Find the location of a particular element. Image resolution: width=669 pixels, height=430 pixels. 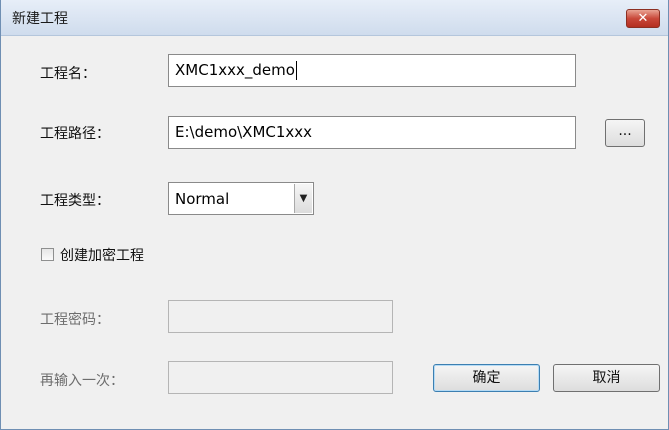

password-input is located at coordinates (280, 316).